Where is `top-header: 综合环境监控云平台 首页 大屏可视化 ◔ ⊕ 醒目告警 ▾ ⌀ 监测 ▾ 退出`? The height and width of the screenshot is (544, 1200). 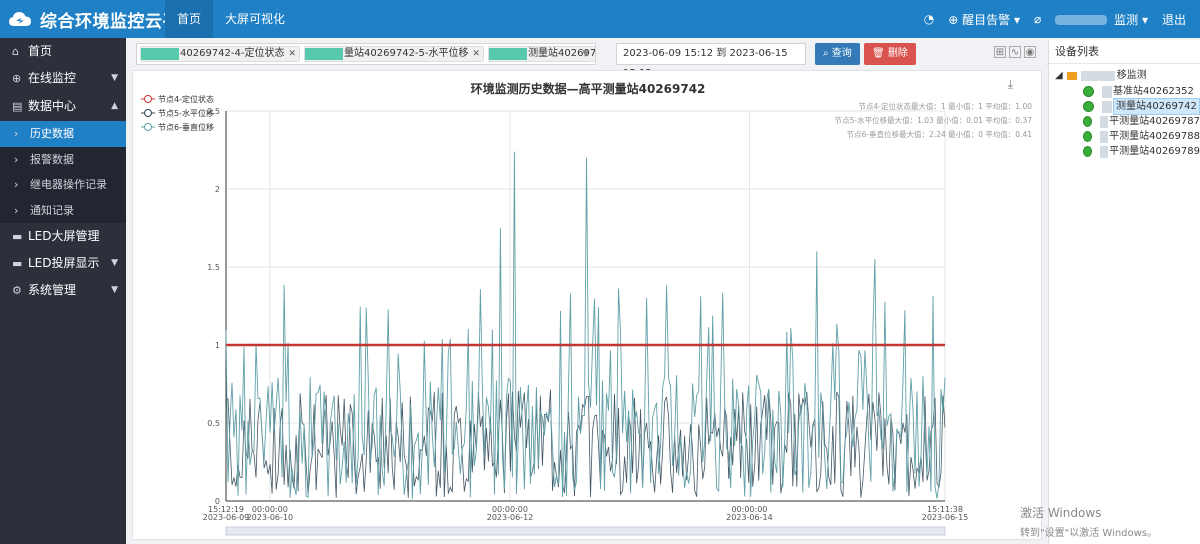 top-header: 综合环境监控云平台 首页 大屏可视化 ◔ ⊕ 醒目告警 ▾ ⌀ 监测 ▾ 退出 is located at coordinates (600, 19).